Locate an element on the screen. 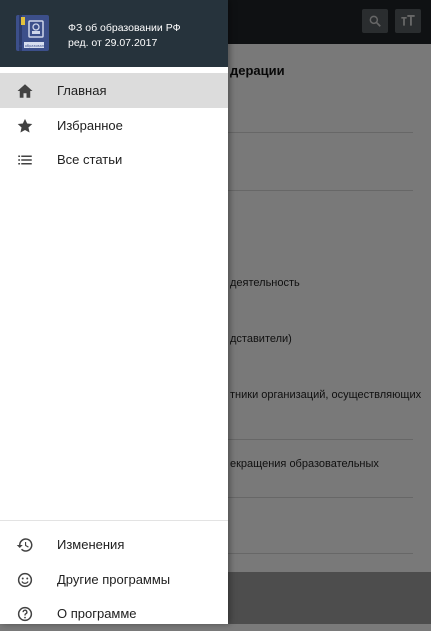 This screenshot has height=631, width=431. menu-item-label: Все статьи is located at coordinates (90, 159).